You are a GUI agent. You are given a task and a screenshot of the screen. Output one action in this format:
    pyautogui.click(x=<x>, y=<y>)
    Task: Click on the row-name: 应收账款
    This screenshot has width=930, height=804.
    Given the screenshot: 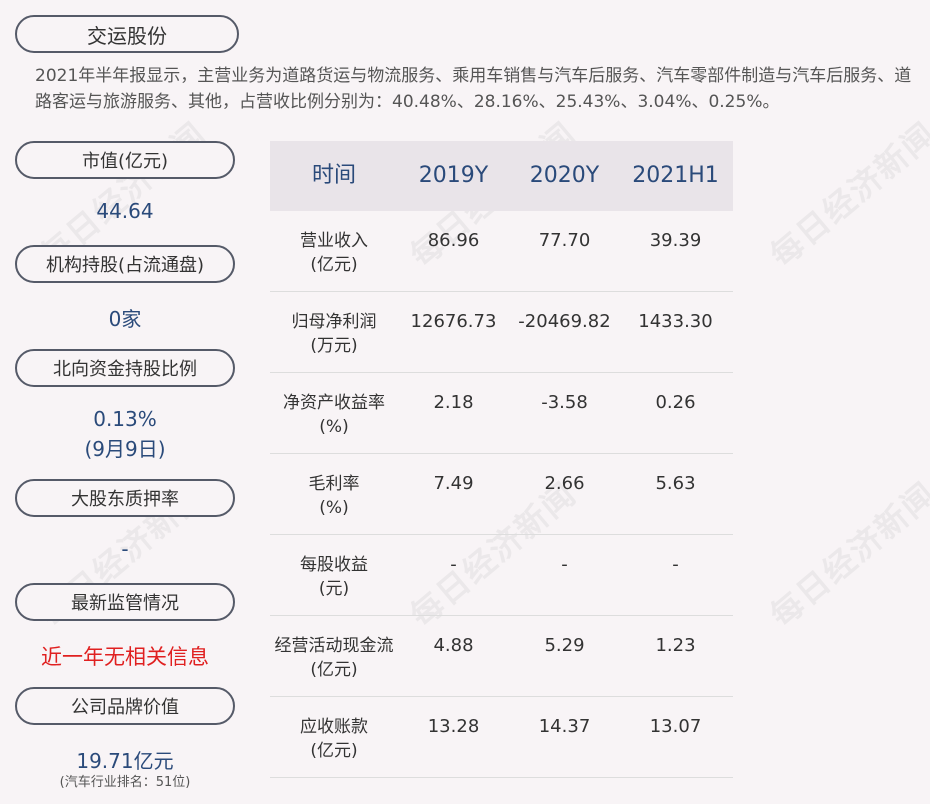 What is the action you would take?
    pyautogui.click(x=334, y=727)
    